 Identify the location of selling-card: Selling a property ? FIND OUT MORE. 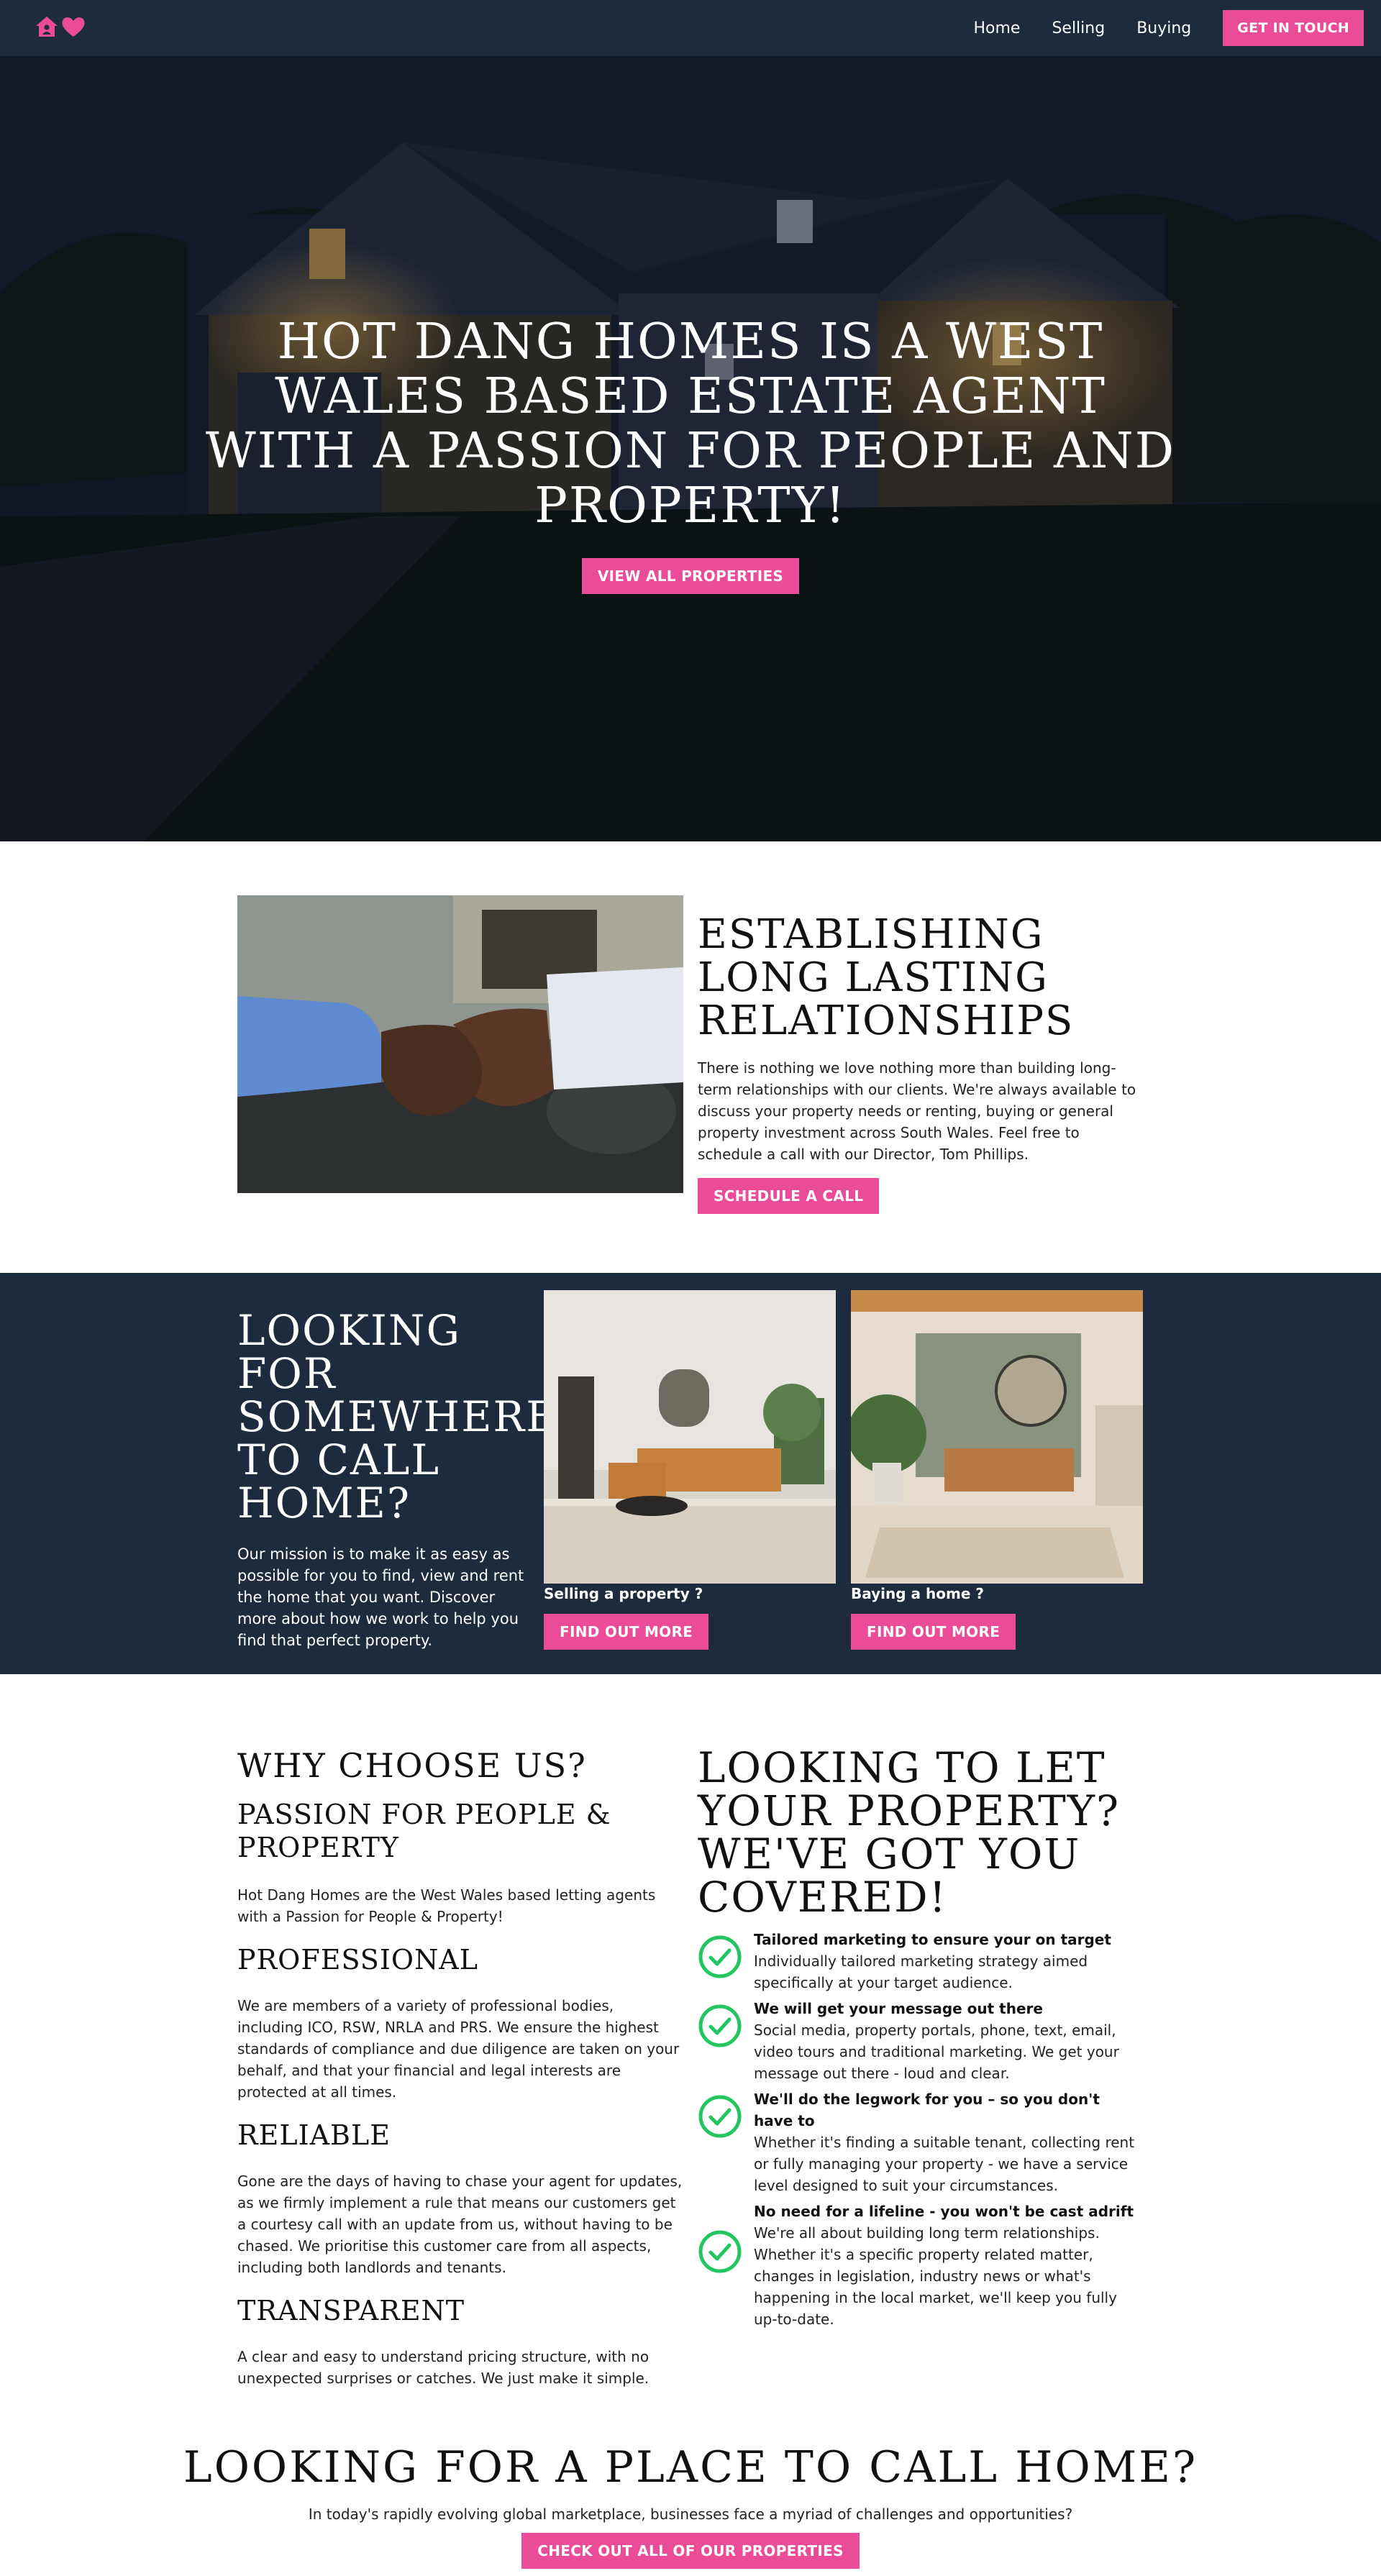
(690, 1470).